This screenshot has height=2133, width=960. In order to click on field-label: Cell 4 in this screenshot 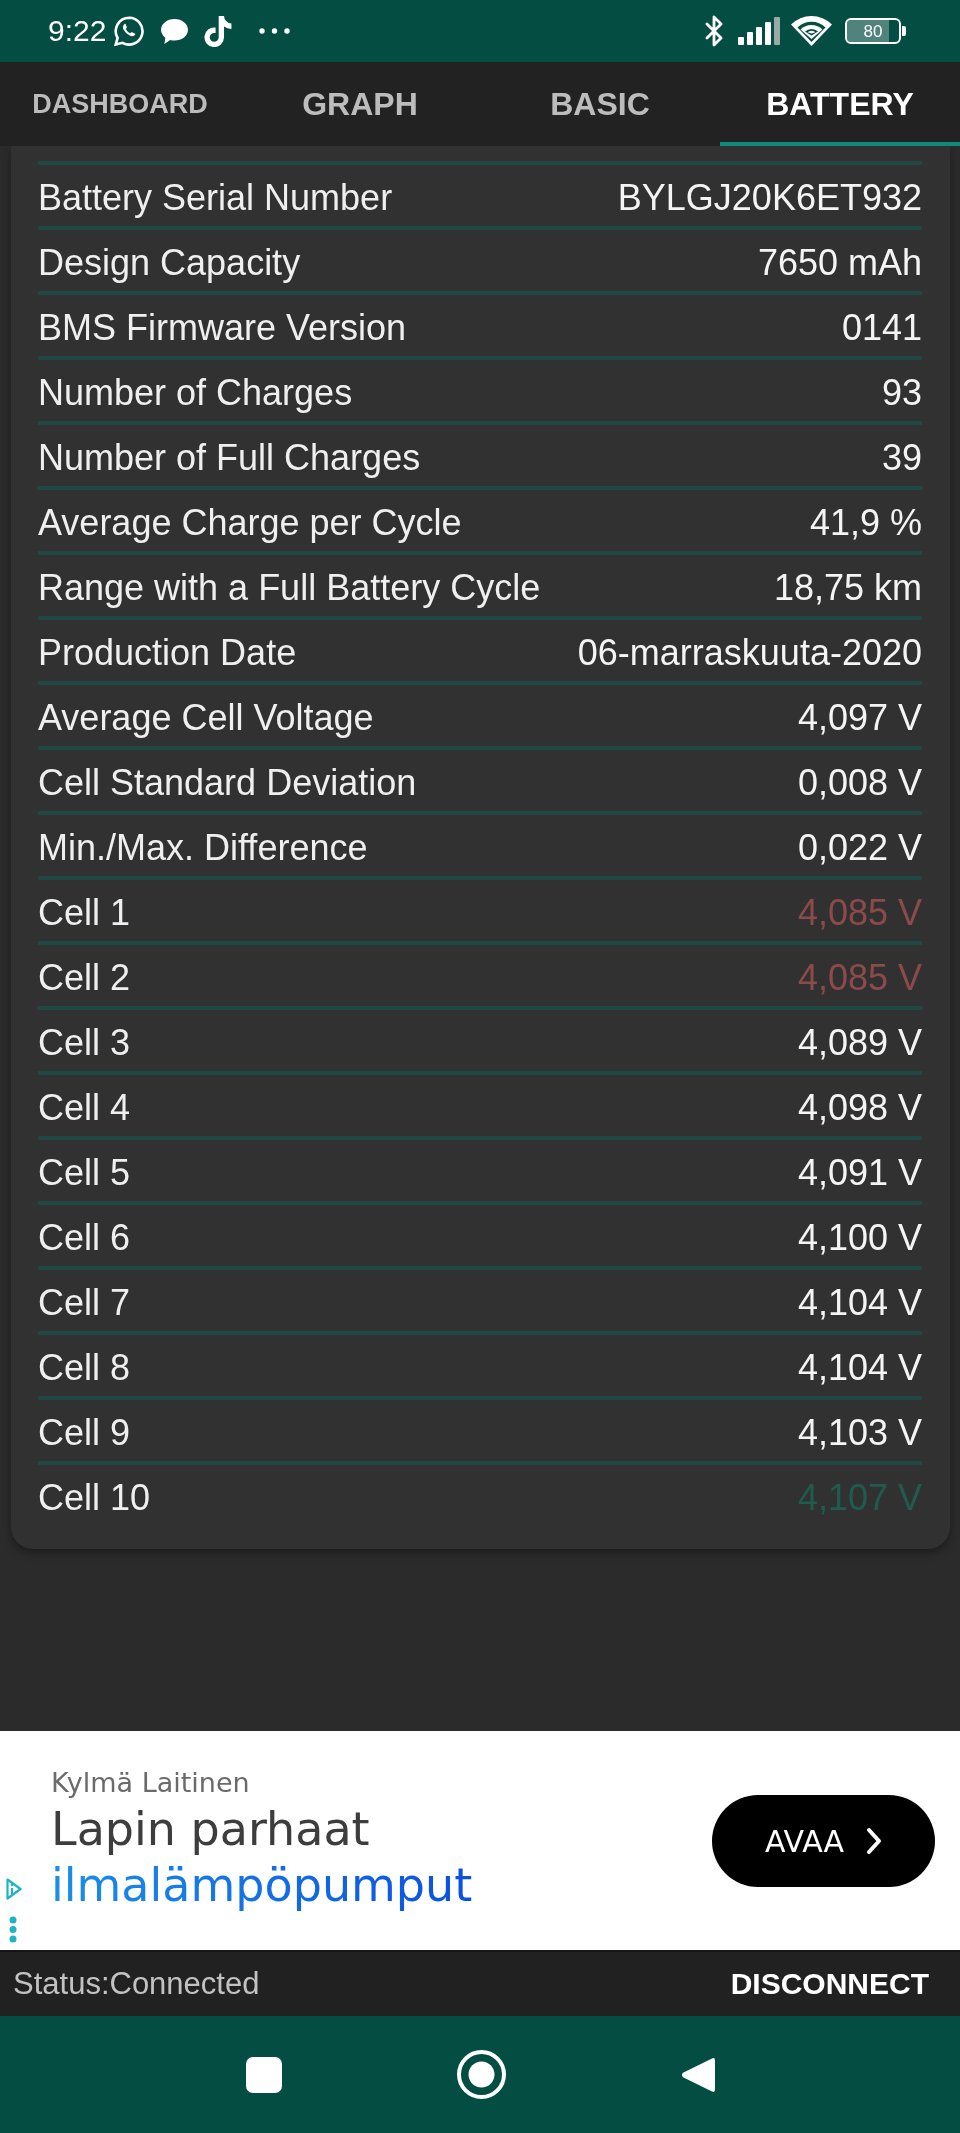, I will do `click(84, 1107)`.